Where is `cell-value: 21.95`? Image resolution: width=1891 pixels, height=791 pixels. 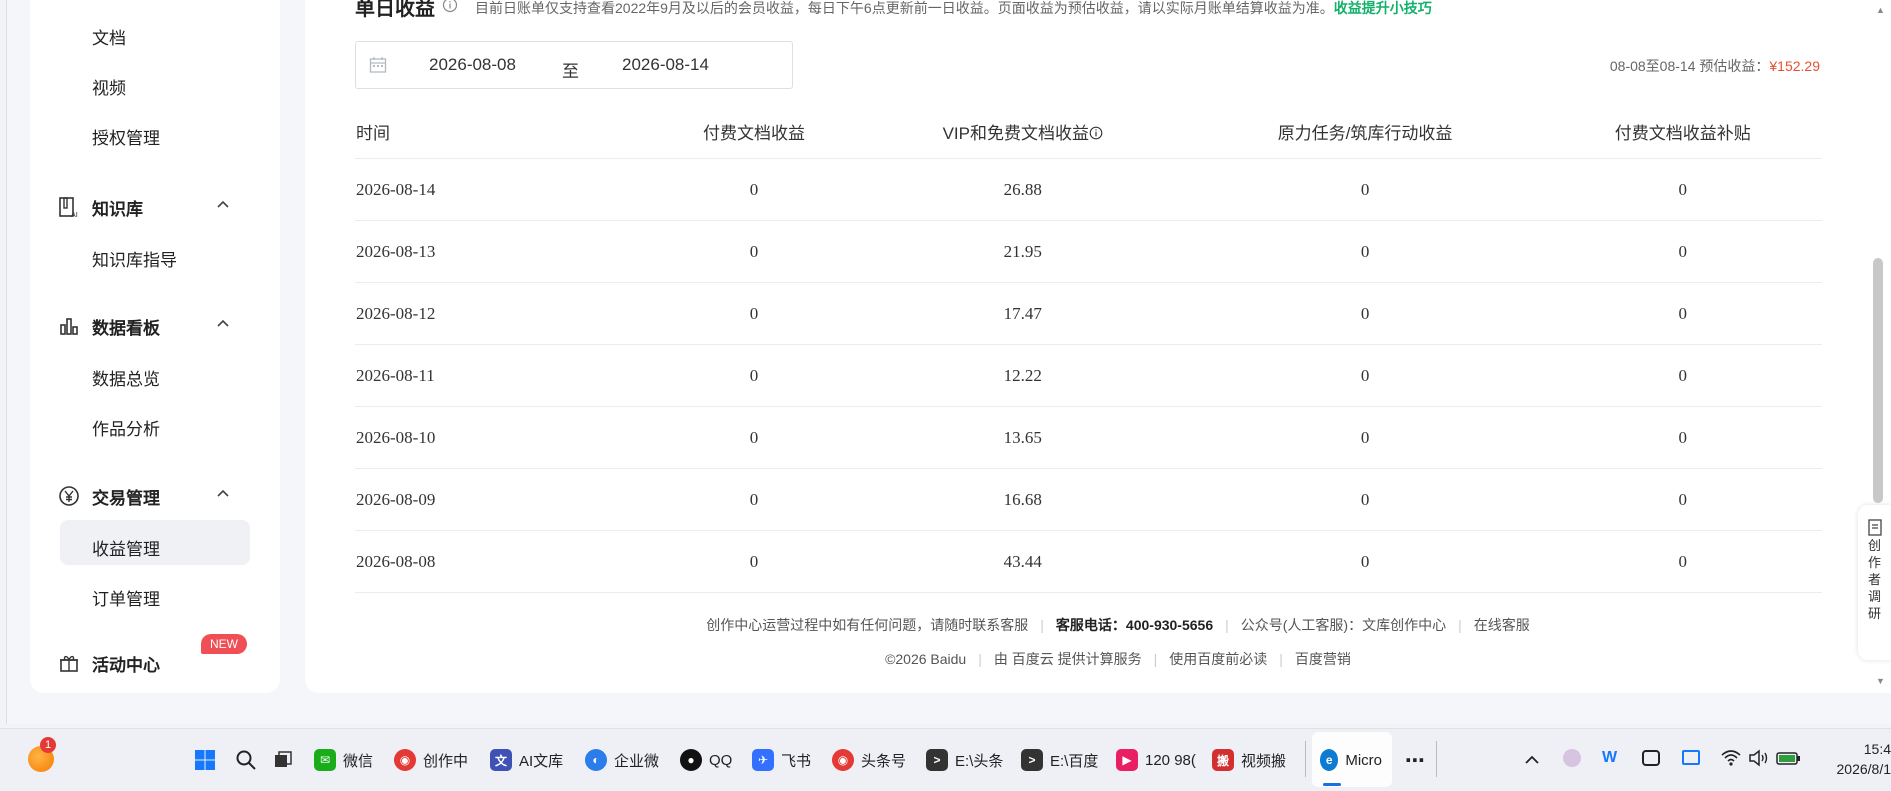 cell-value: 21.95 is located at coordinates (1023, 252).